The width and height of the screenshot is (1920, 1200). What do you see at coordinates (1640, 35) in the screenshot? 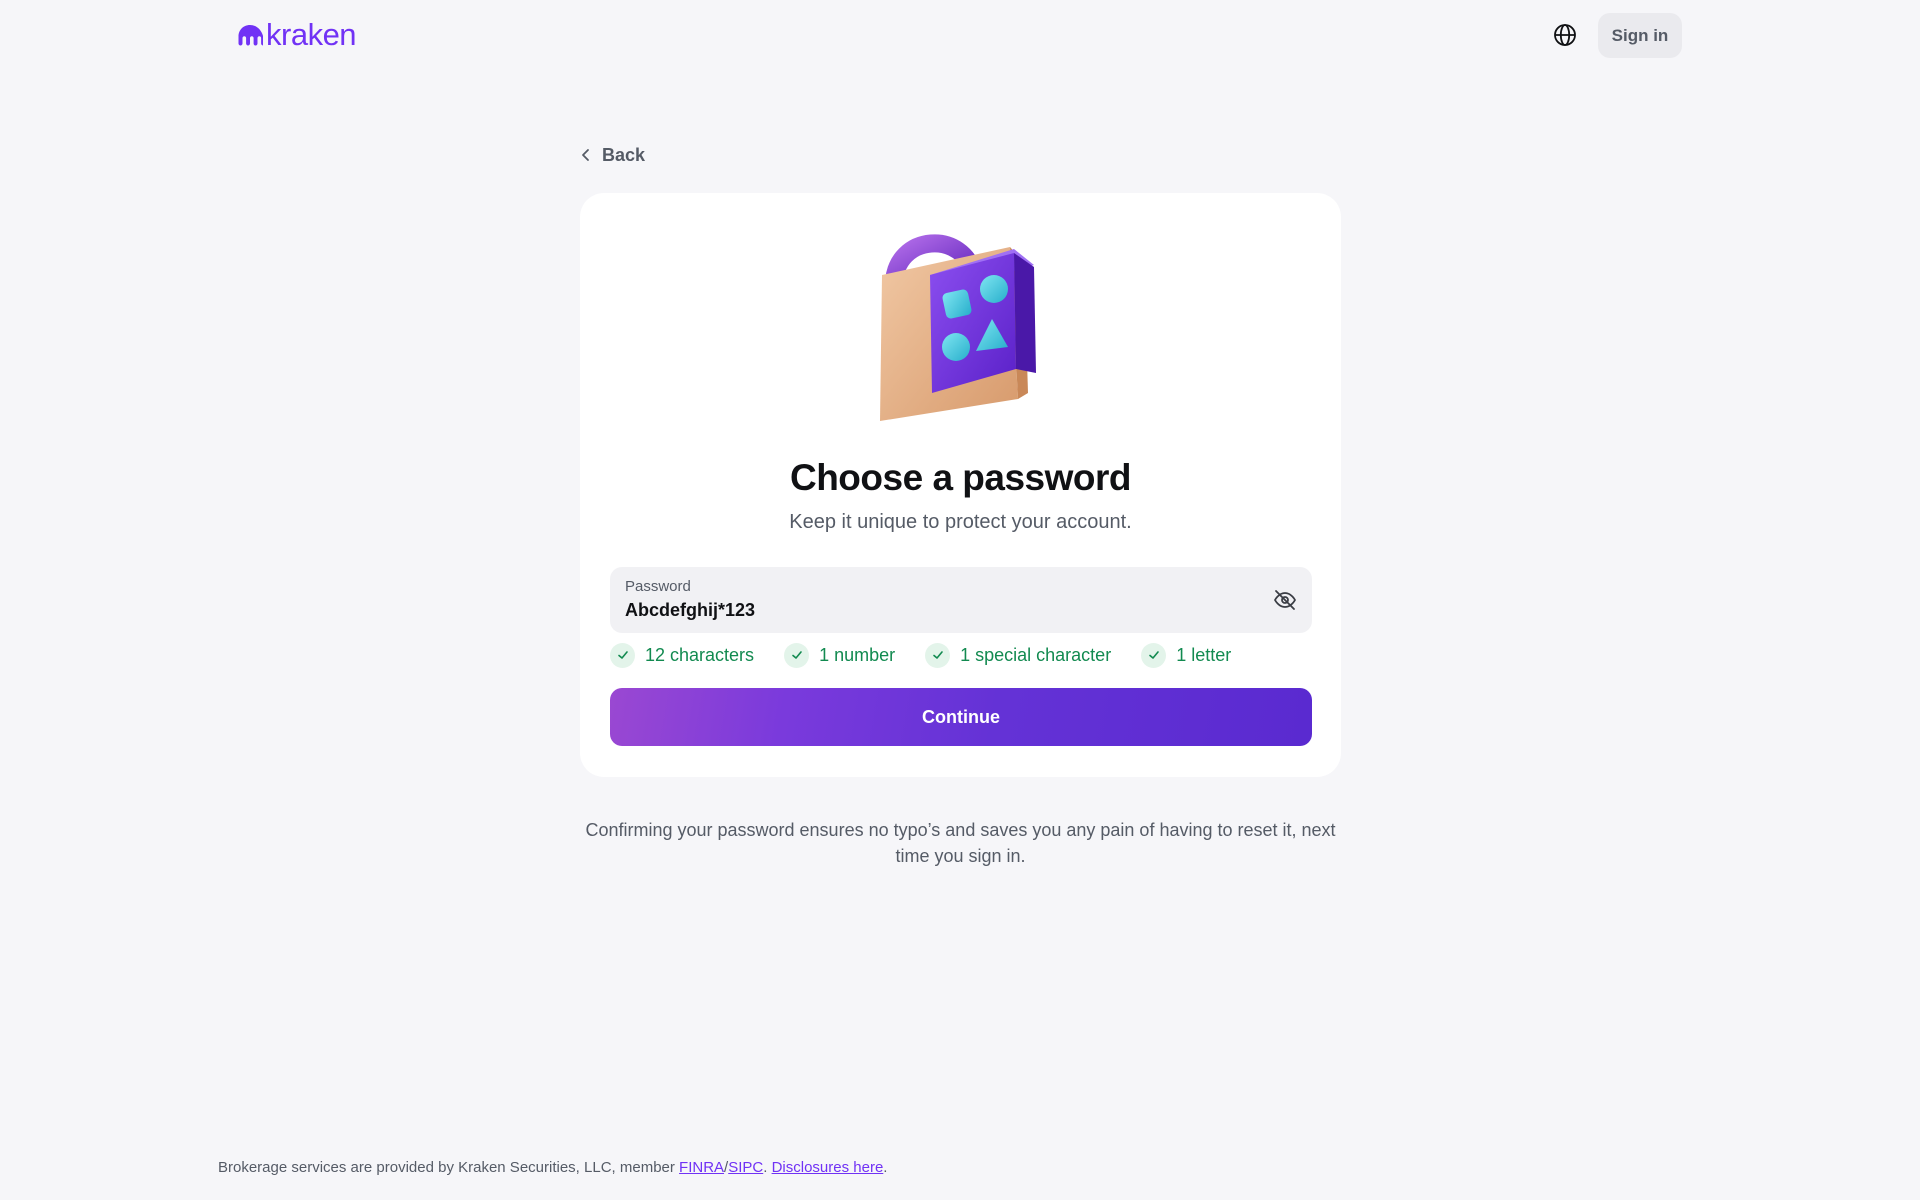
I see `sign-in-button: Sign in` at bounding box center [1640, 35].